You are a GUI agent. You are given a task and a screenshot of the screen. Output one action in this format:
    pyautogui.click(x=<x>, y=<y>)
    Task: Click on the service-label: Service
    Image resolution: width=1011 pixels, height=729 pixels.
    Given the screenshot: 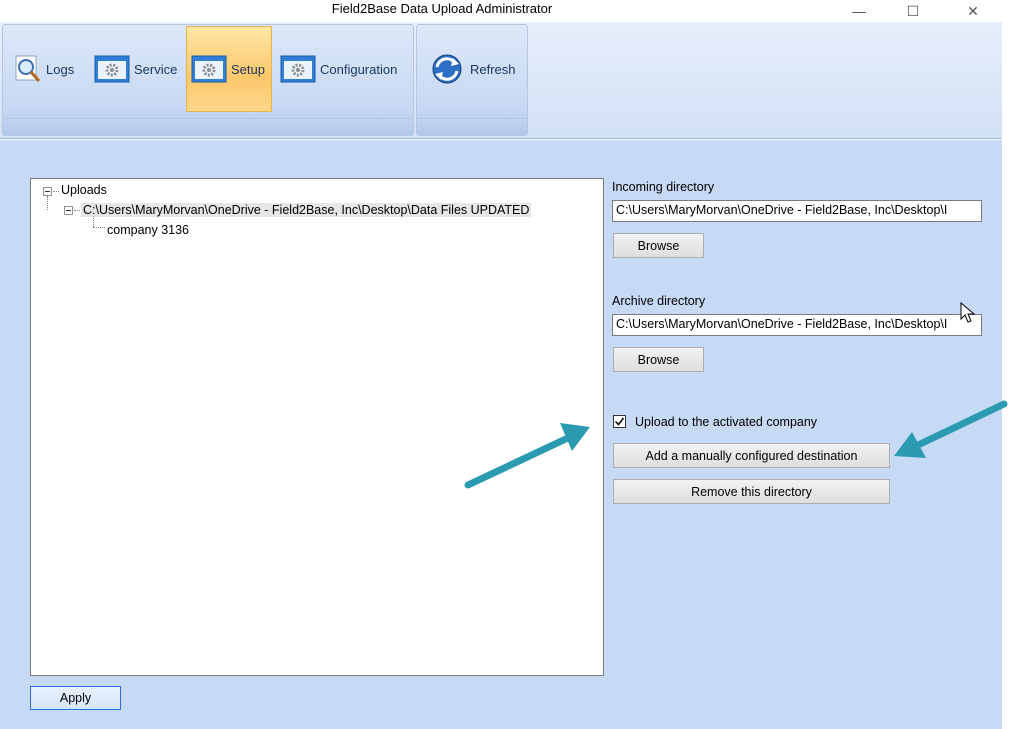 What is the action you would take?
    pyautogui.click(x=156, y=69)
    